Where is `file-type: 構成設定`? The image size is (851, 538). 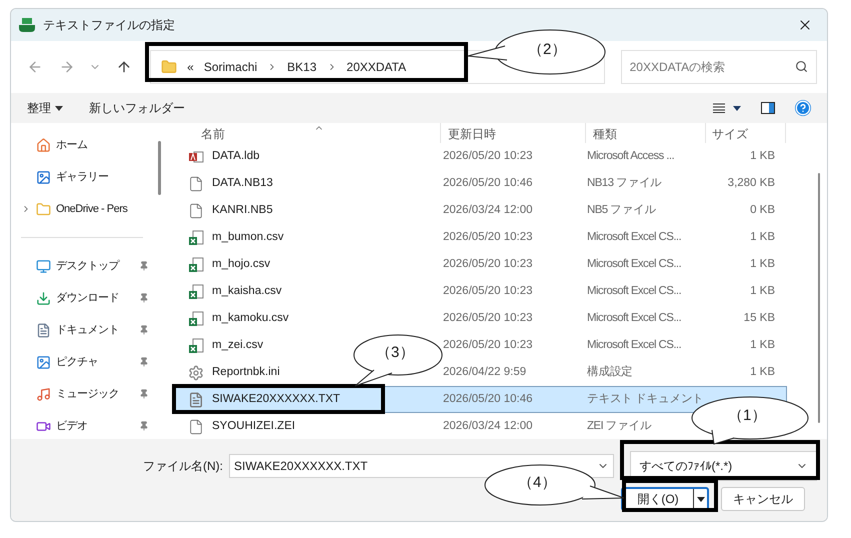
file-type: 構成設定 is located at coordinates (610, 372).